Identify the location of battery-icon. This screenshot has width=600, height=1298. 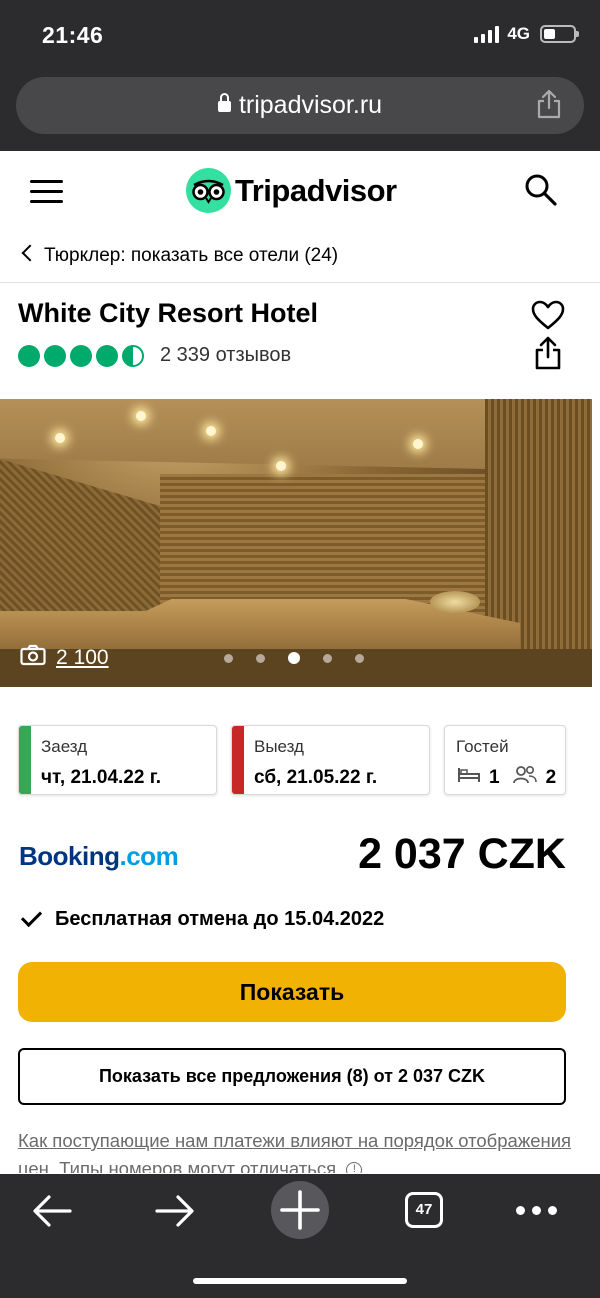
(559, 34).